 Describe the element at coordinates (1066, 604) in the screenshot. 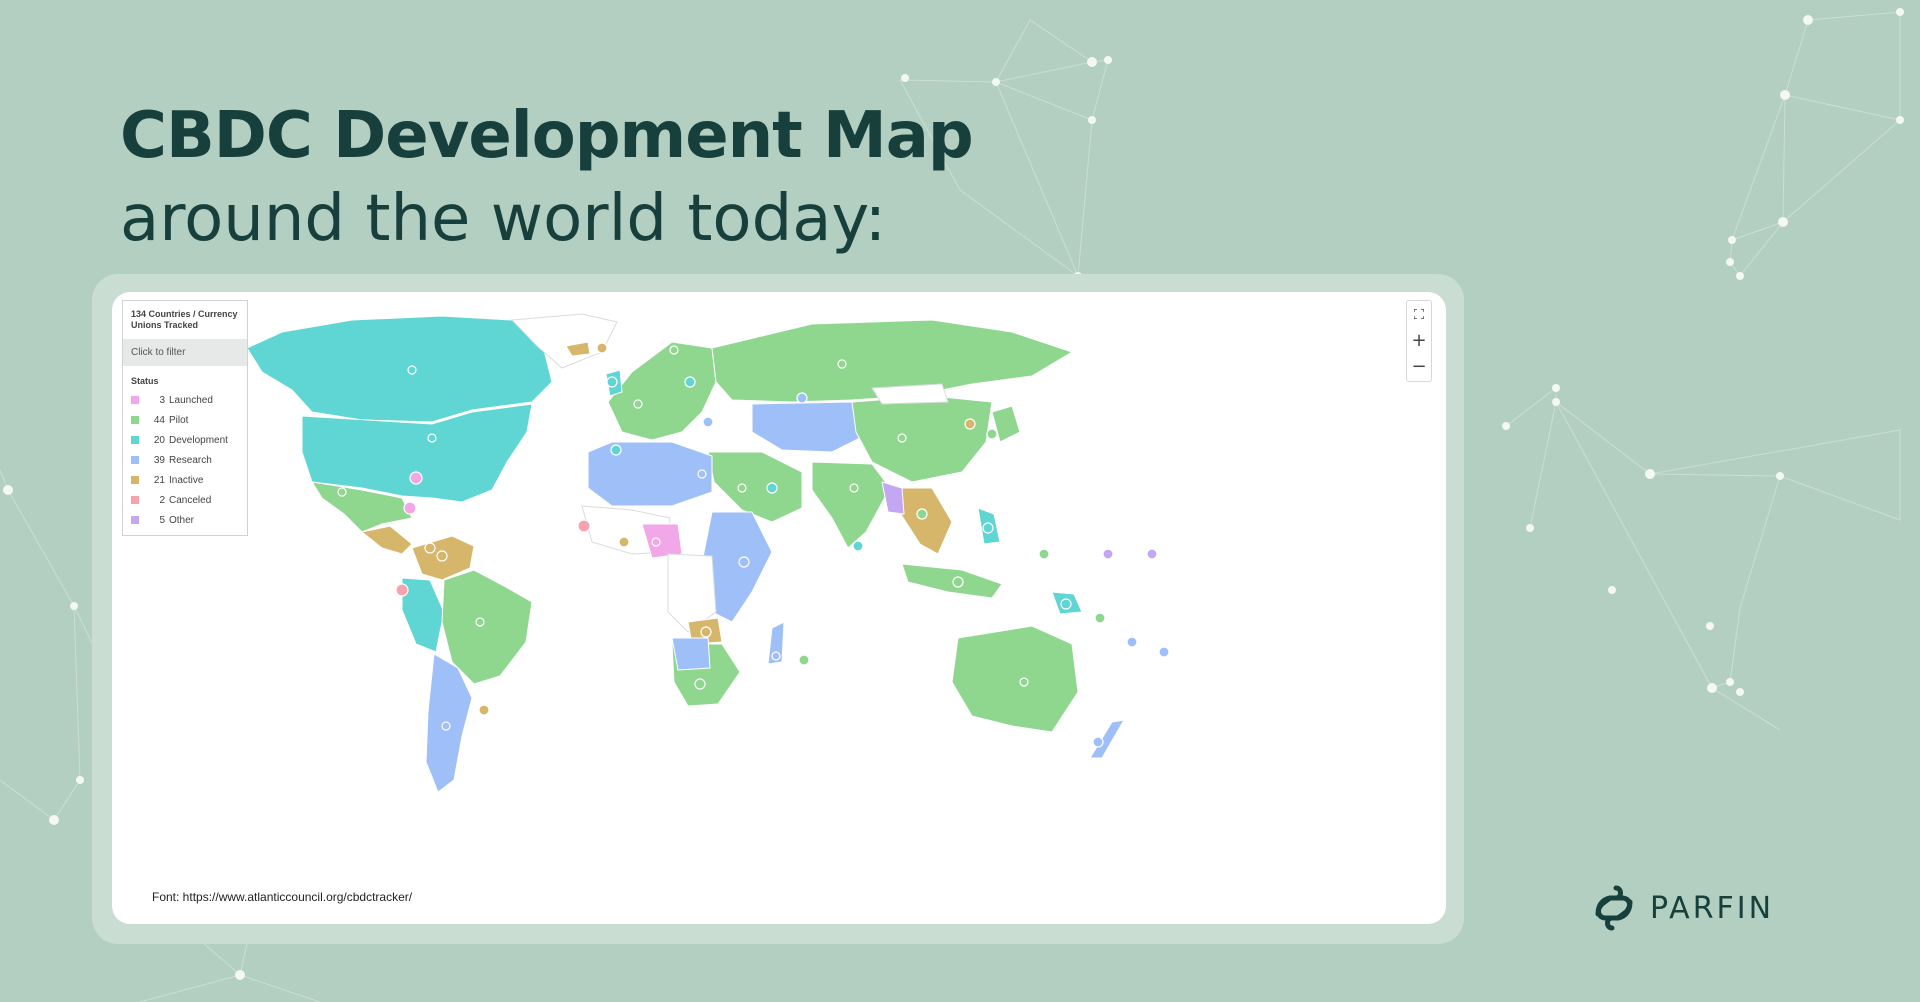

I see `marker-png` at that location.